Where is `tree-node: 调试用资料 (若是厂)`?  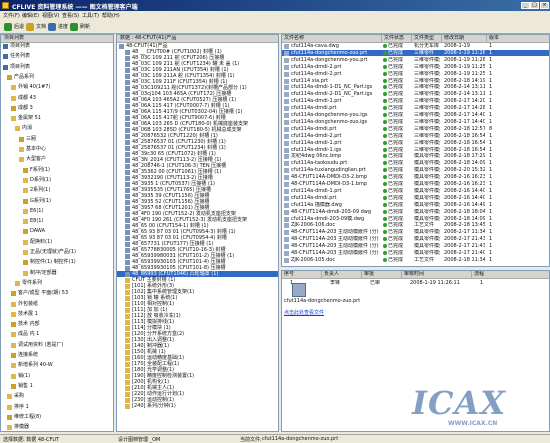 tree-node: 调试用资料 (若是厂) is located at coordinates (57, 345).